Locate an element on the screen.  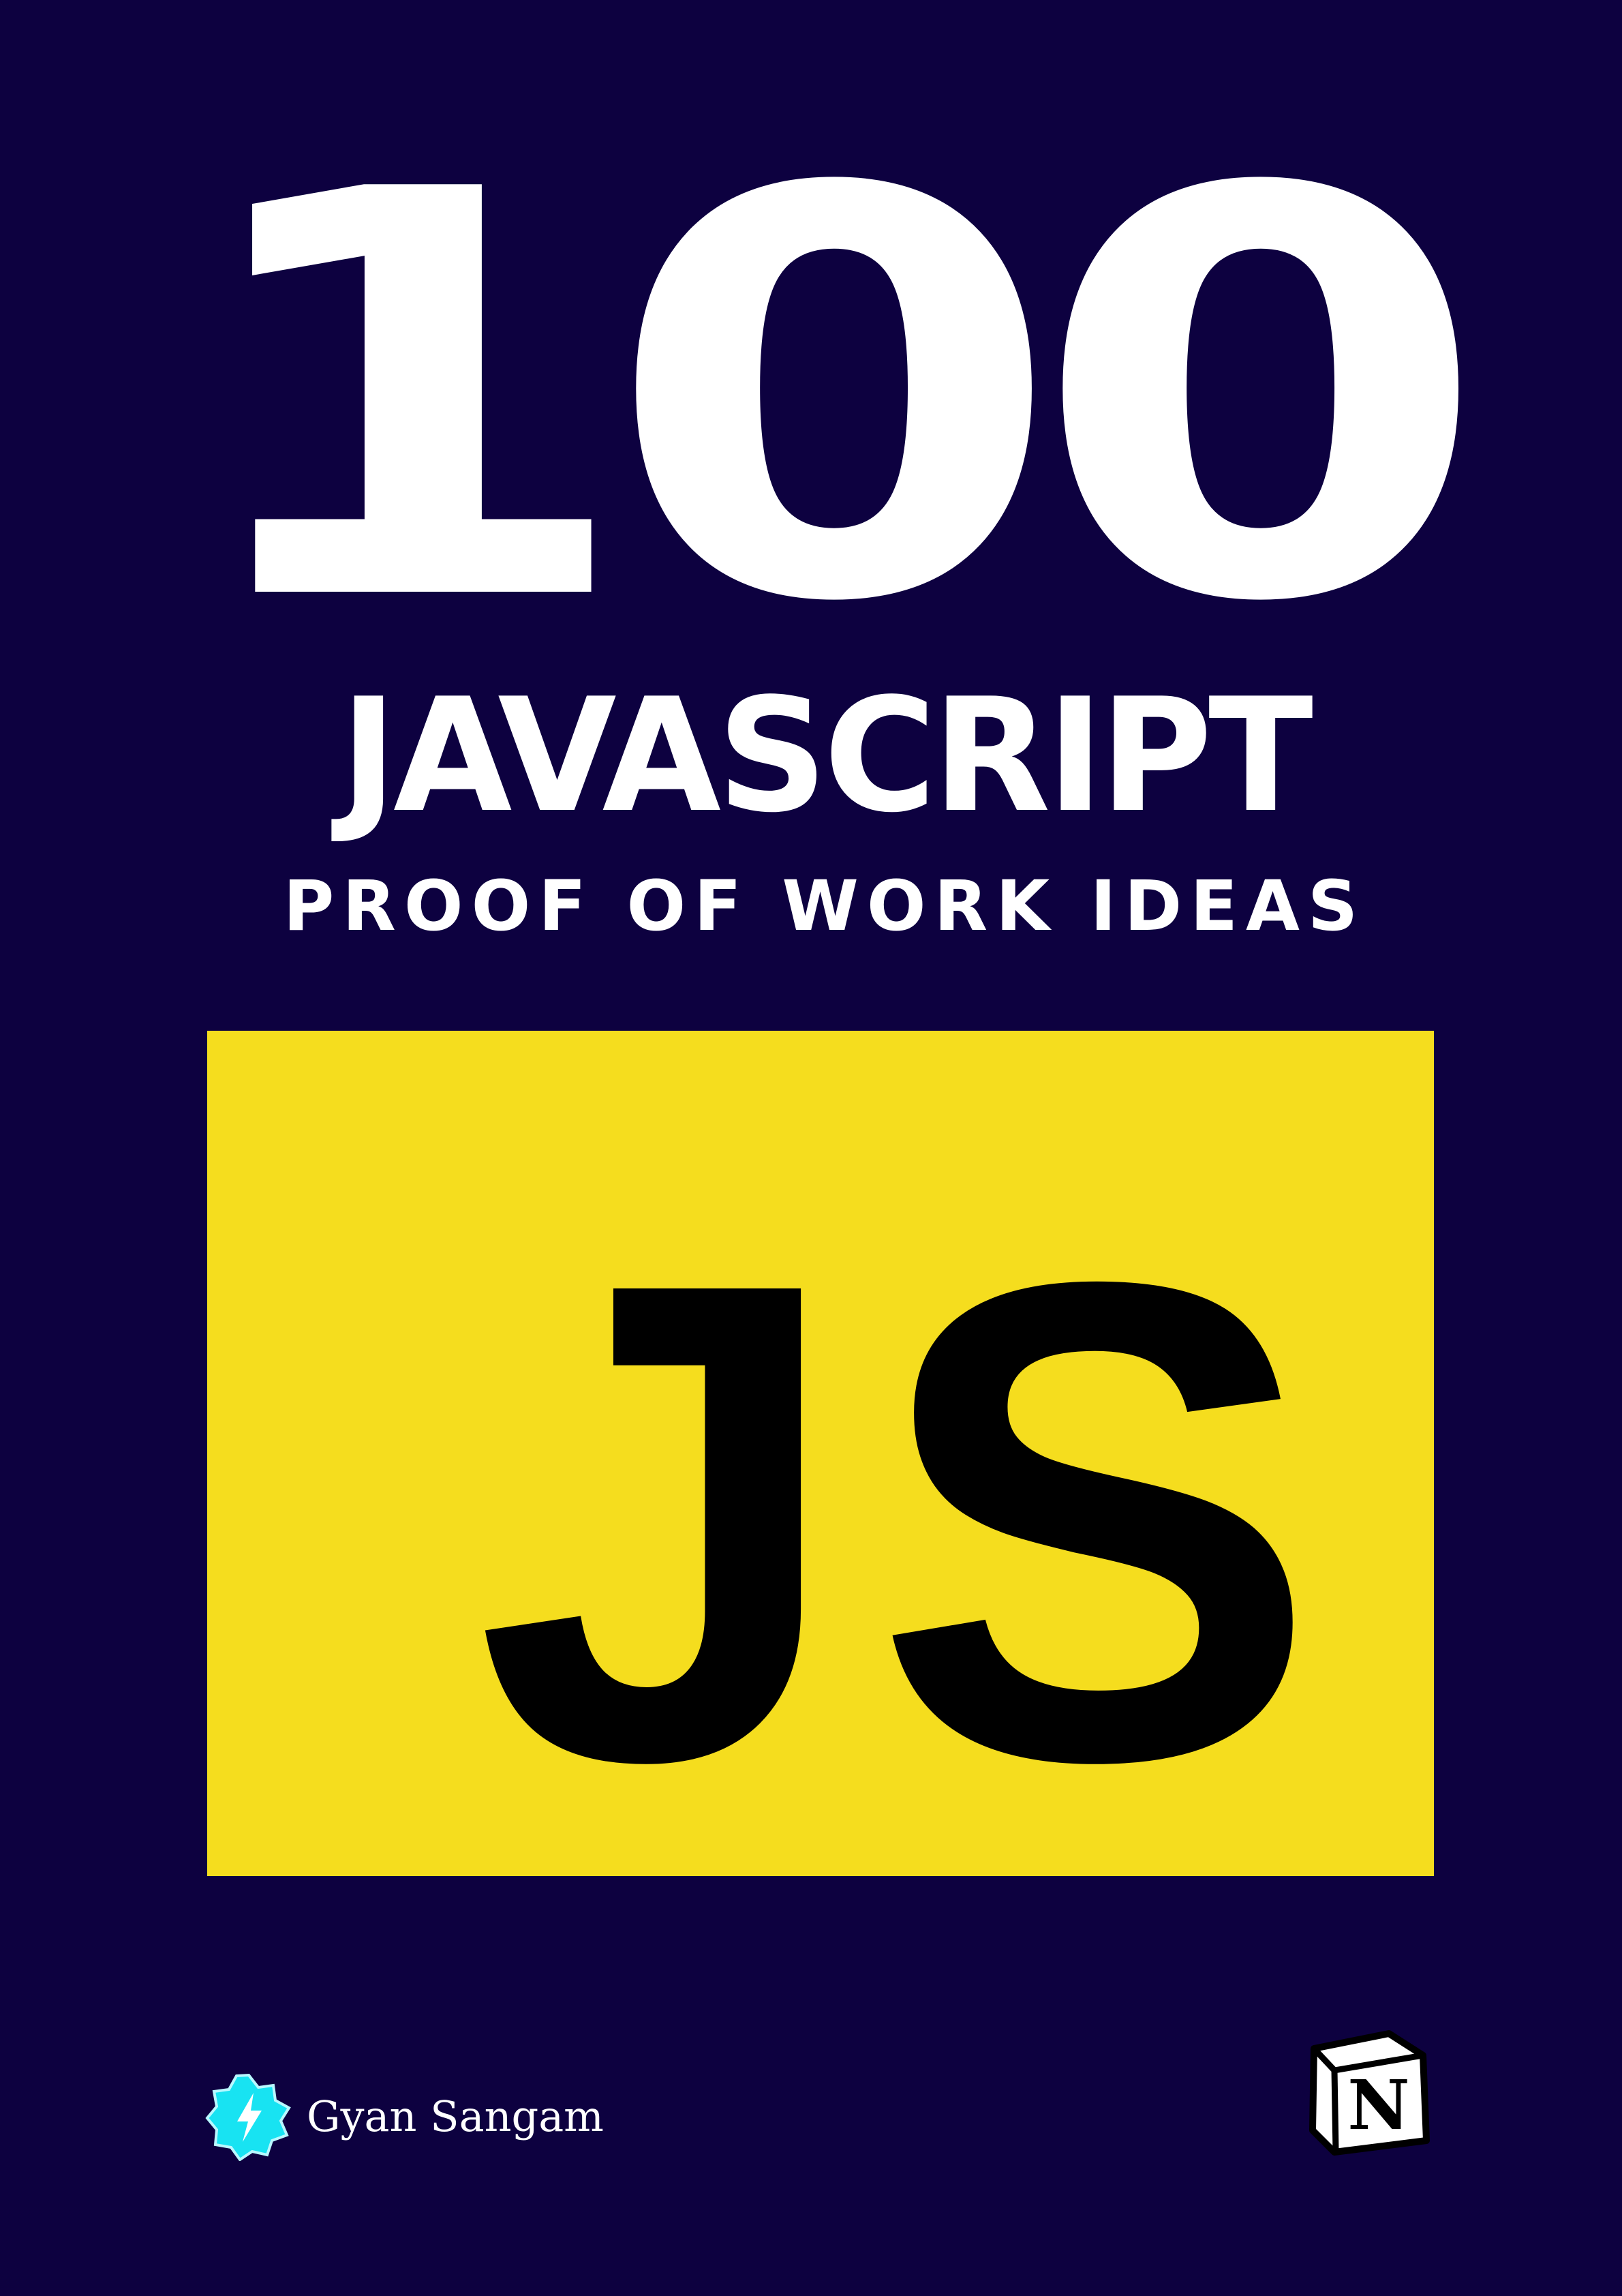
cover-title: JAVASCRIPT is located at coordinates (826, 756).